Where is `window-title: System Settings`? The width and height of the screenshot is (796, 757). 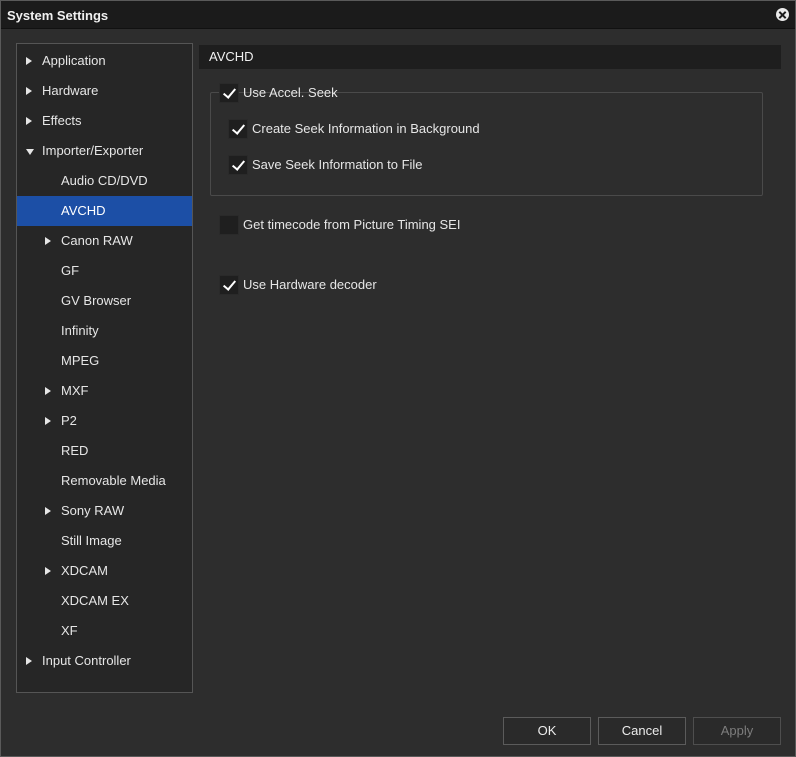
window-title: System Settings is located at coordinates (58, 15).